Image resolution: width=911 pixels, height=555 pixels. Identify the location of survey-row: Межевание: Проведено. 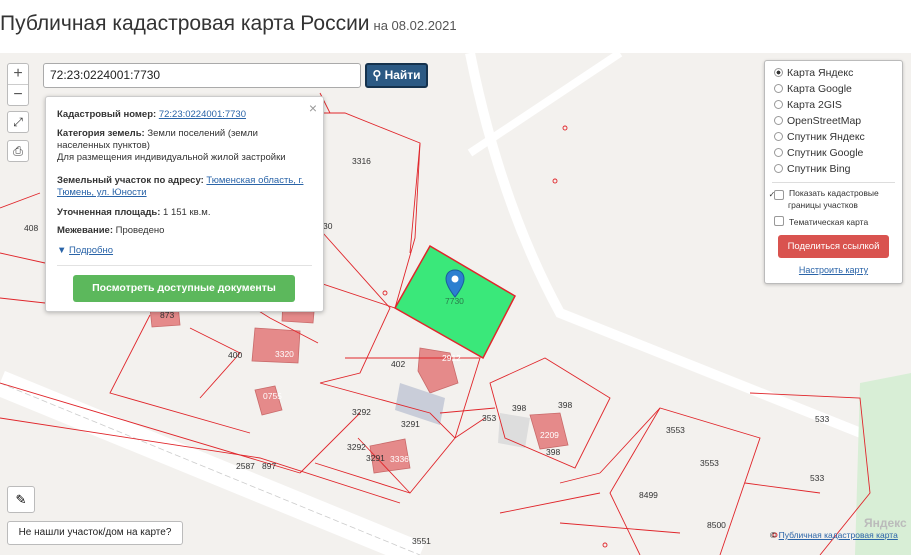
(184, 231).